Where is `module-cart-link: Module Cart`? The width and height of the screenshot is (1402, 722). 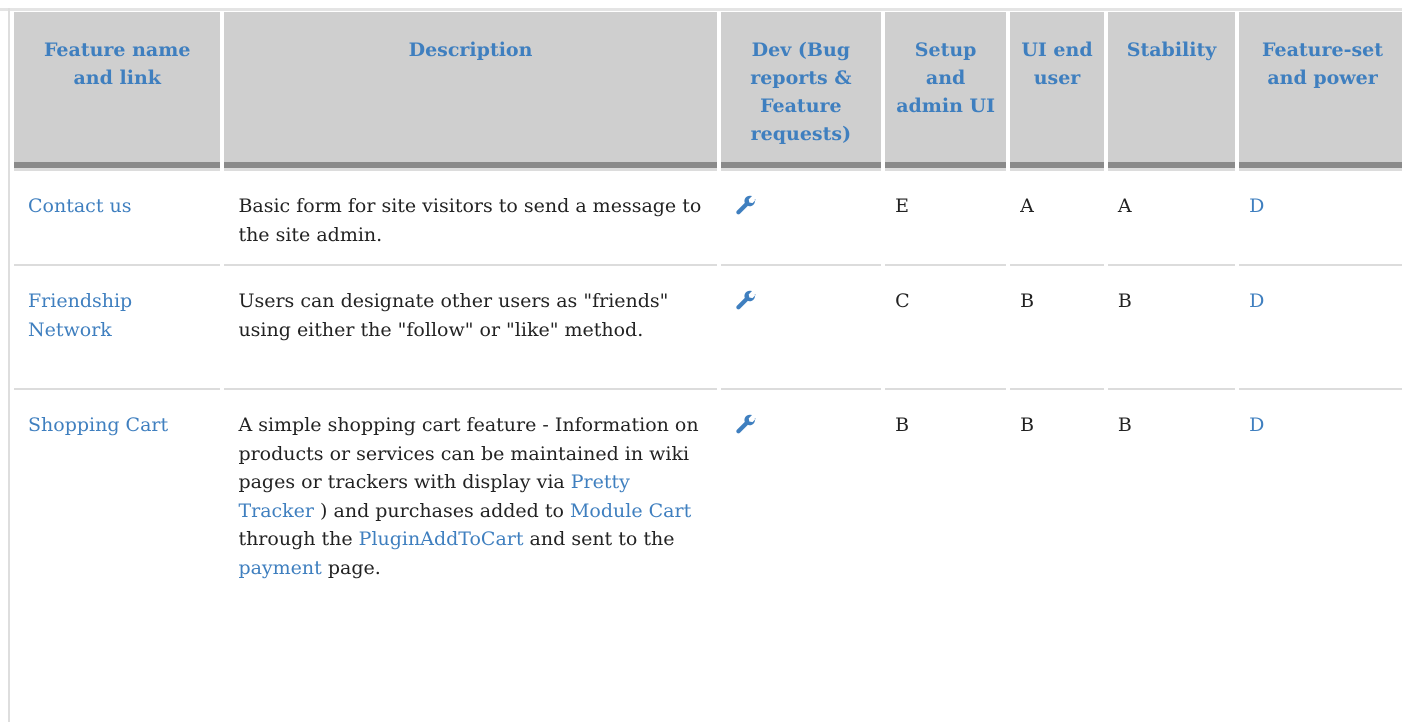
module-cart-link: Module Cart is located at coordinates (630, 511).